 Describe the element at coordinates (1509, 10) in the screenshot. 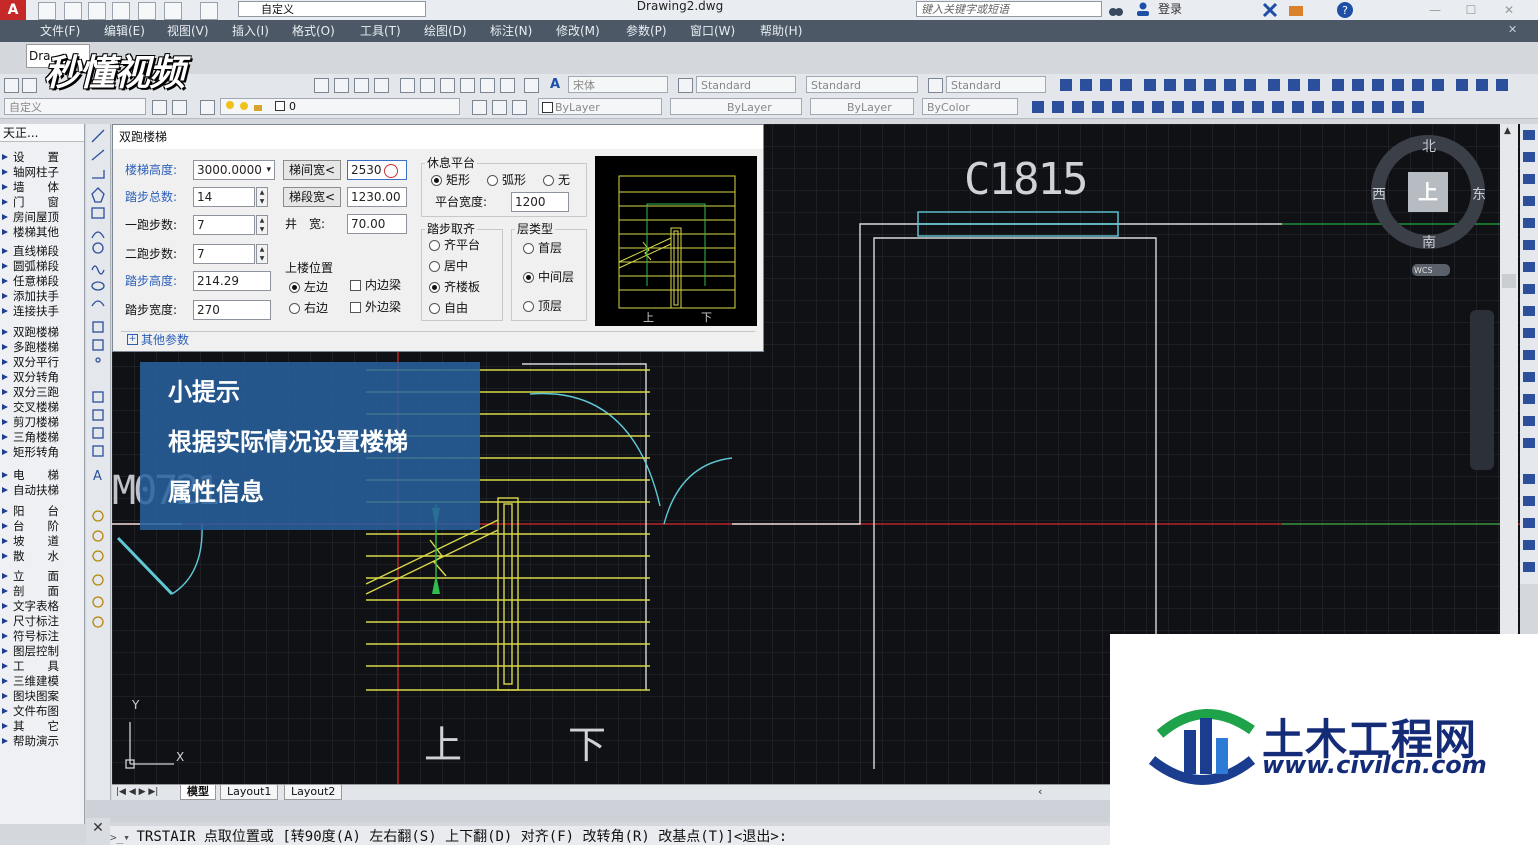

I see `close-button: ✕` at that location.